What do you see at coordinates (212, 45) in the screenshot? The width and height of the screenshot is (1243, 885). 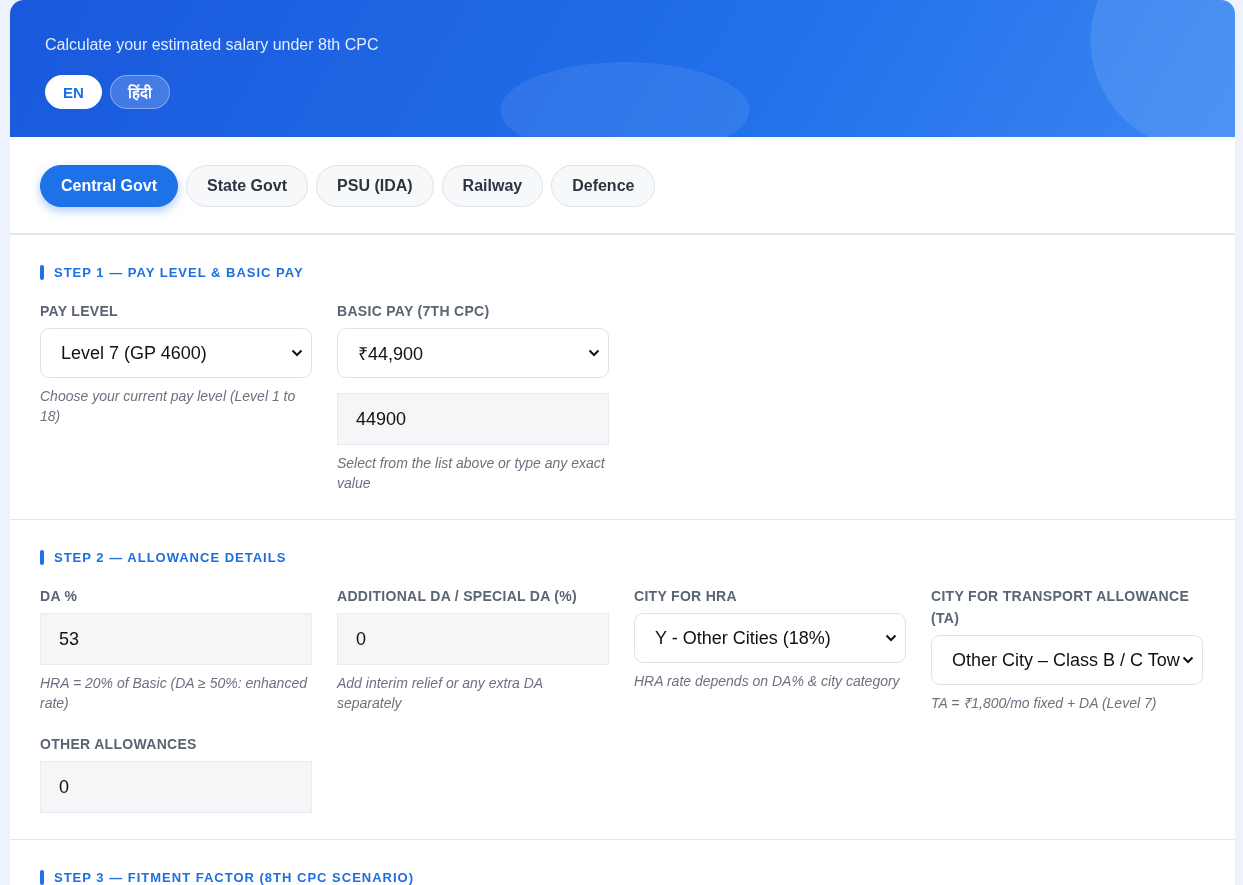 I see `header-subtitle: Calculate your estimated salary under 8th CPC` at bounding box center [212, 45].